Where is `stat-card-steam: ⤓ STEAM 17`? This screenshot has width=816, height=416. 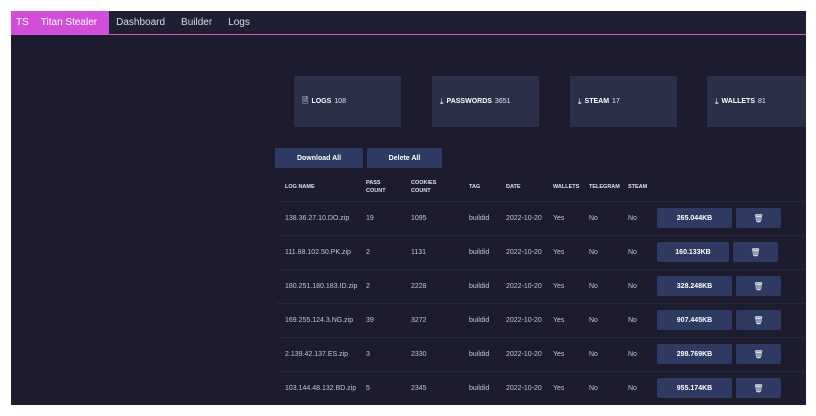
stat-card-steam: ⤓ STEAM 17 is located at coordinates (623, 101).